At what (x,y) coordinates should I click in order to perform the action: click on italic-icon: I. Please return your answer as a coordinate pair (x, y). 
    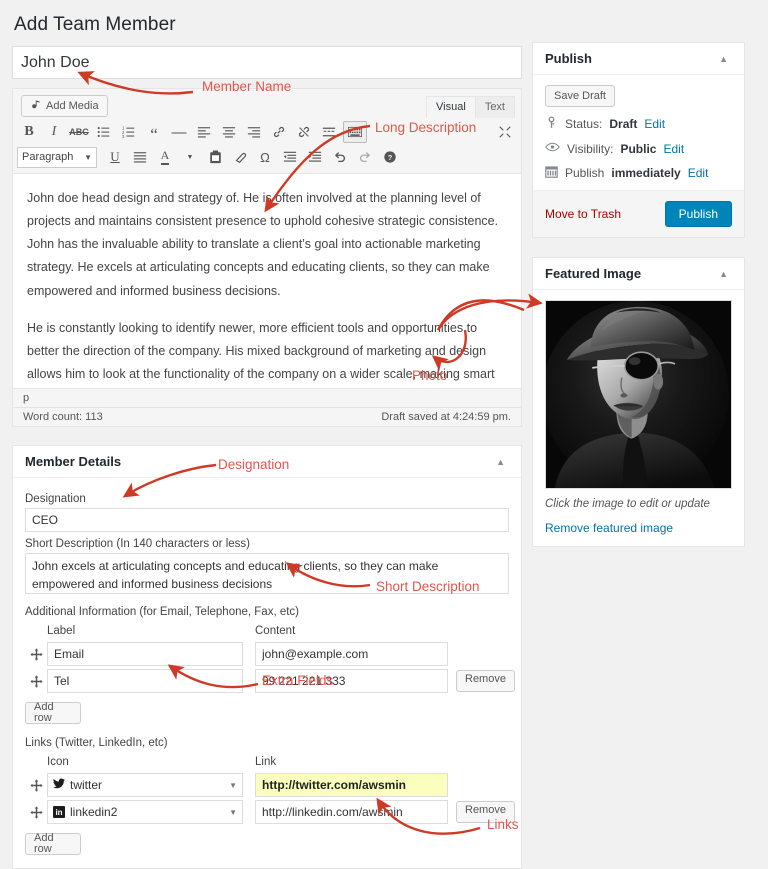
    Looking at the image, I should click on (54, 132).